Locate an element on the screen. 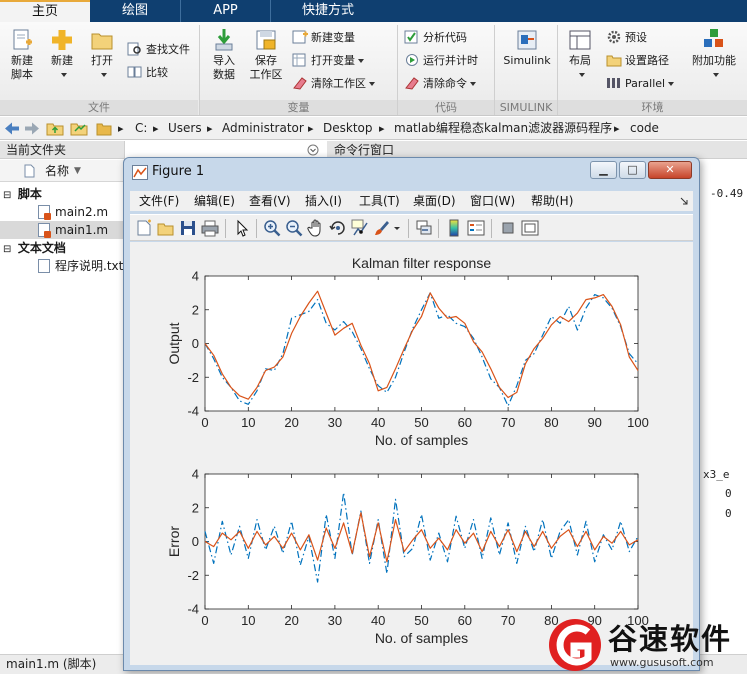 The width and height of the screenshot is (747, 674). minimize-button: ▁ is located at coordinates (603, 170).